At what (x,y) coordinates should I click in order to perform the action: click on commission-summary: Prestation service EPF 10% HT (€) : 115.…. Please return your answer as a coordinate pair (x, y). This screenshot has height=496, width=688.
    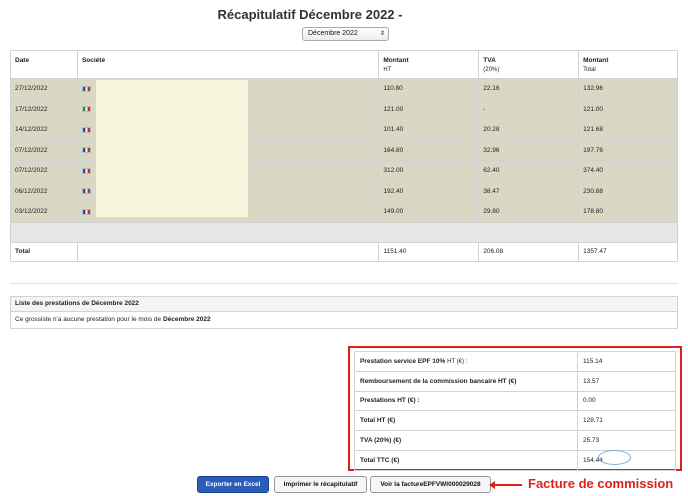
    Looking at the image, I should click on (515, 408).